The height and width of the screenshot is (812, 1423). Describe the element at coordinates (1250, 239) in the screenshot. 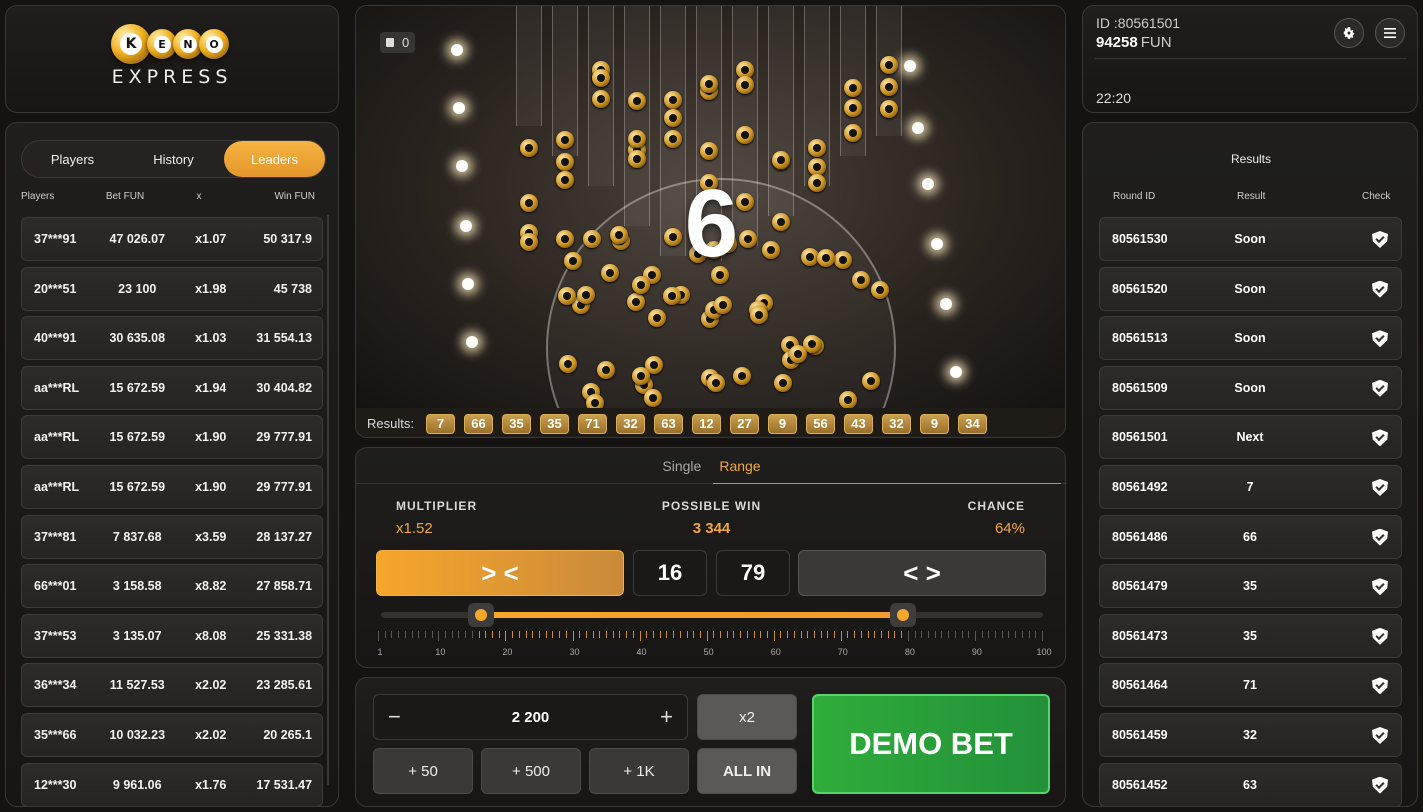

I see `table-row: 80561530 Soon` at that location.